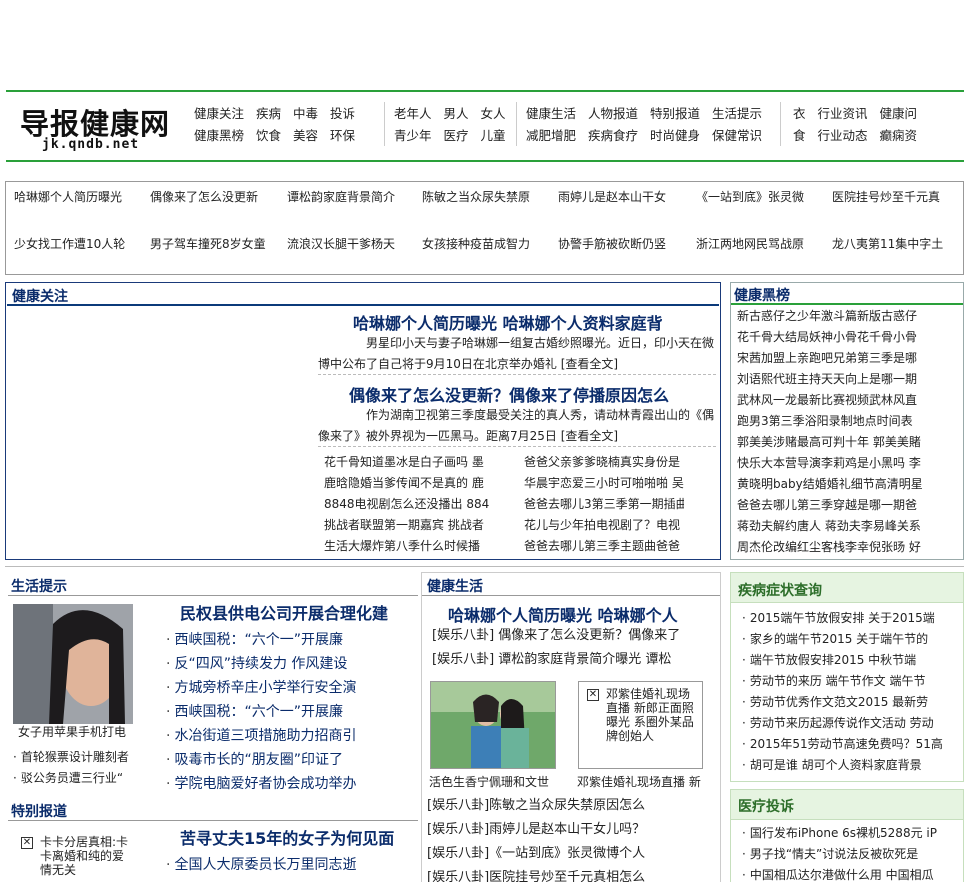 The height and width of the screenshot is (882, 970). Describe the element at coordinates (268, 114) in the screenshot. I see `nav-link: 疾病` at that location.